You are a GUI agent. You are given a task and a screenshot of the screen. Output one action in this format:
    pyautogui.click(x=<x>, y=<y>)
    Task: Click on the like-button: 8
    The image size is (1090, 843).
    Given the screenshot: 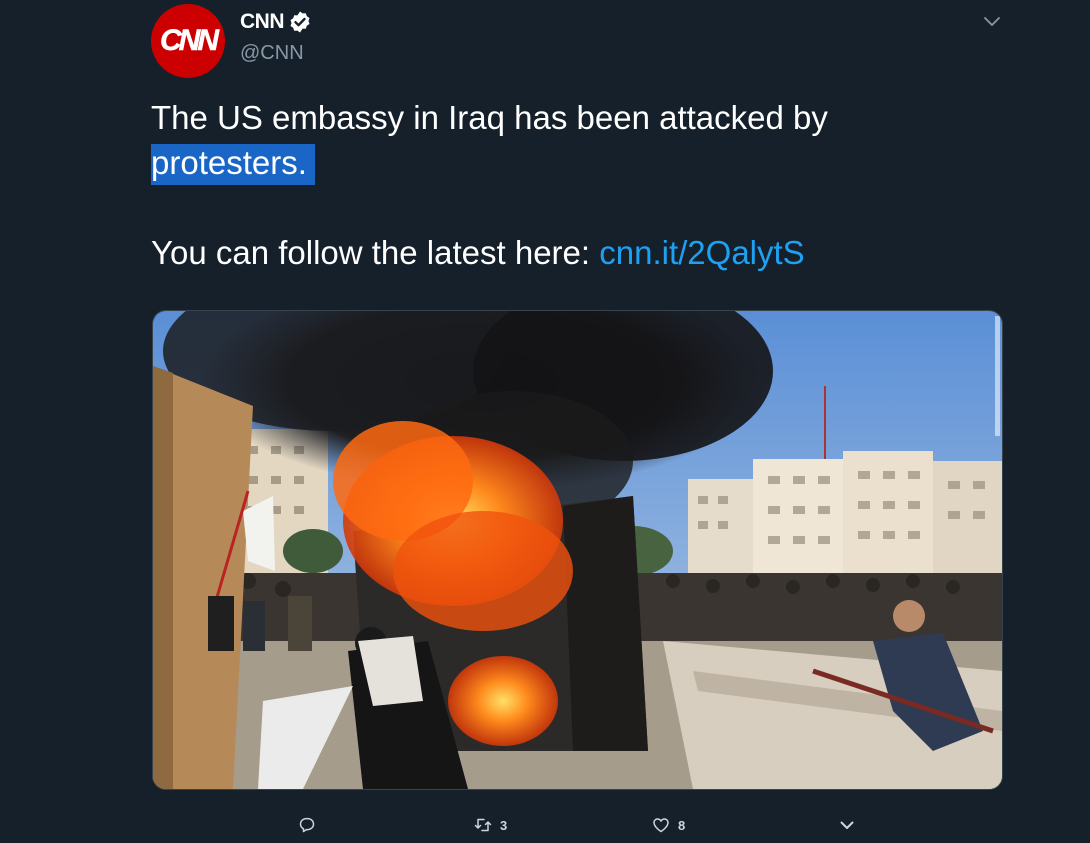 What is the action you would take?
    pyautogui.click(x=668, y=825)
    